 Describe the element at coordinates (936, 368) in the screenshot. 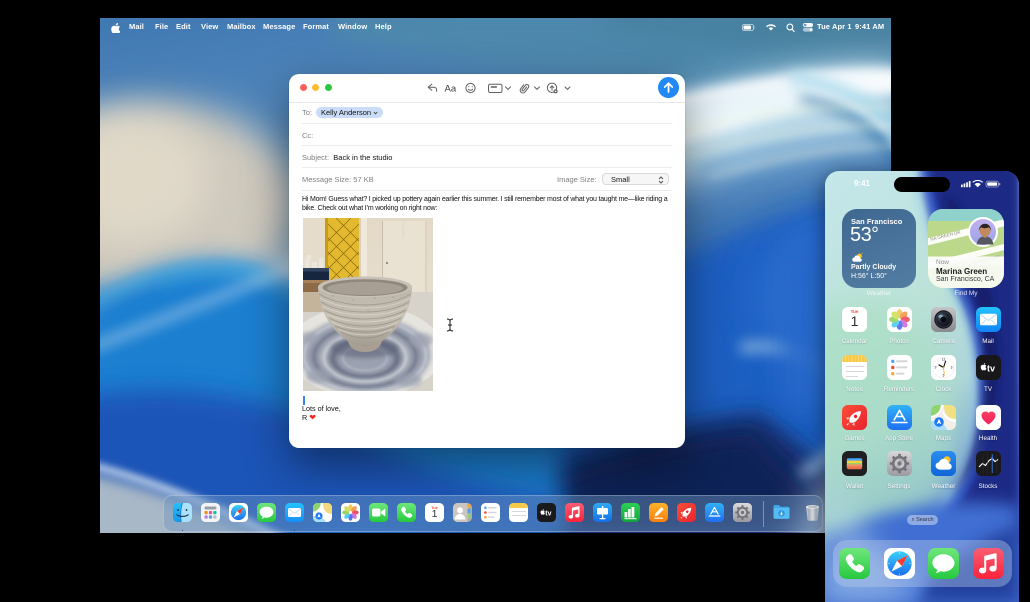

I see `svg-text: 9` at that location.